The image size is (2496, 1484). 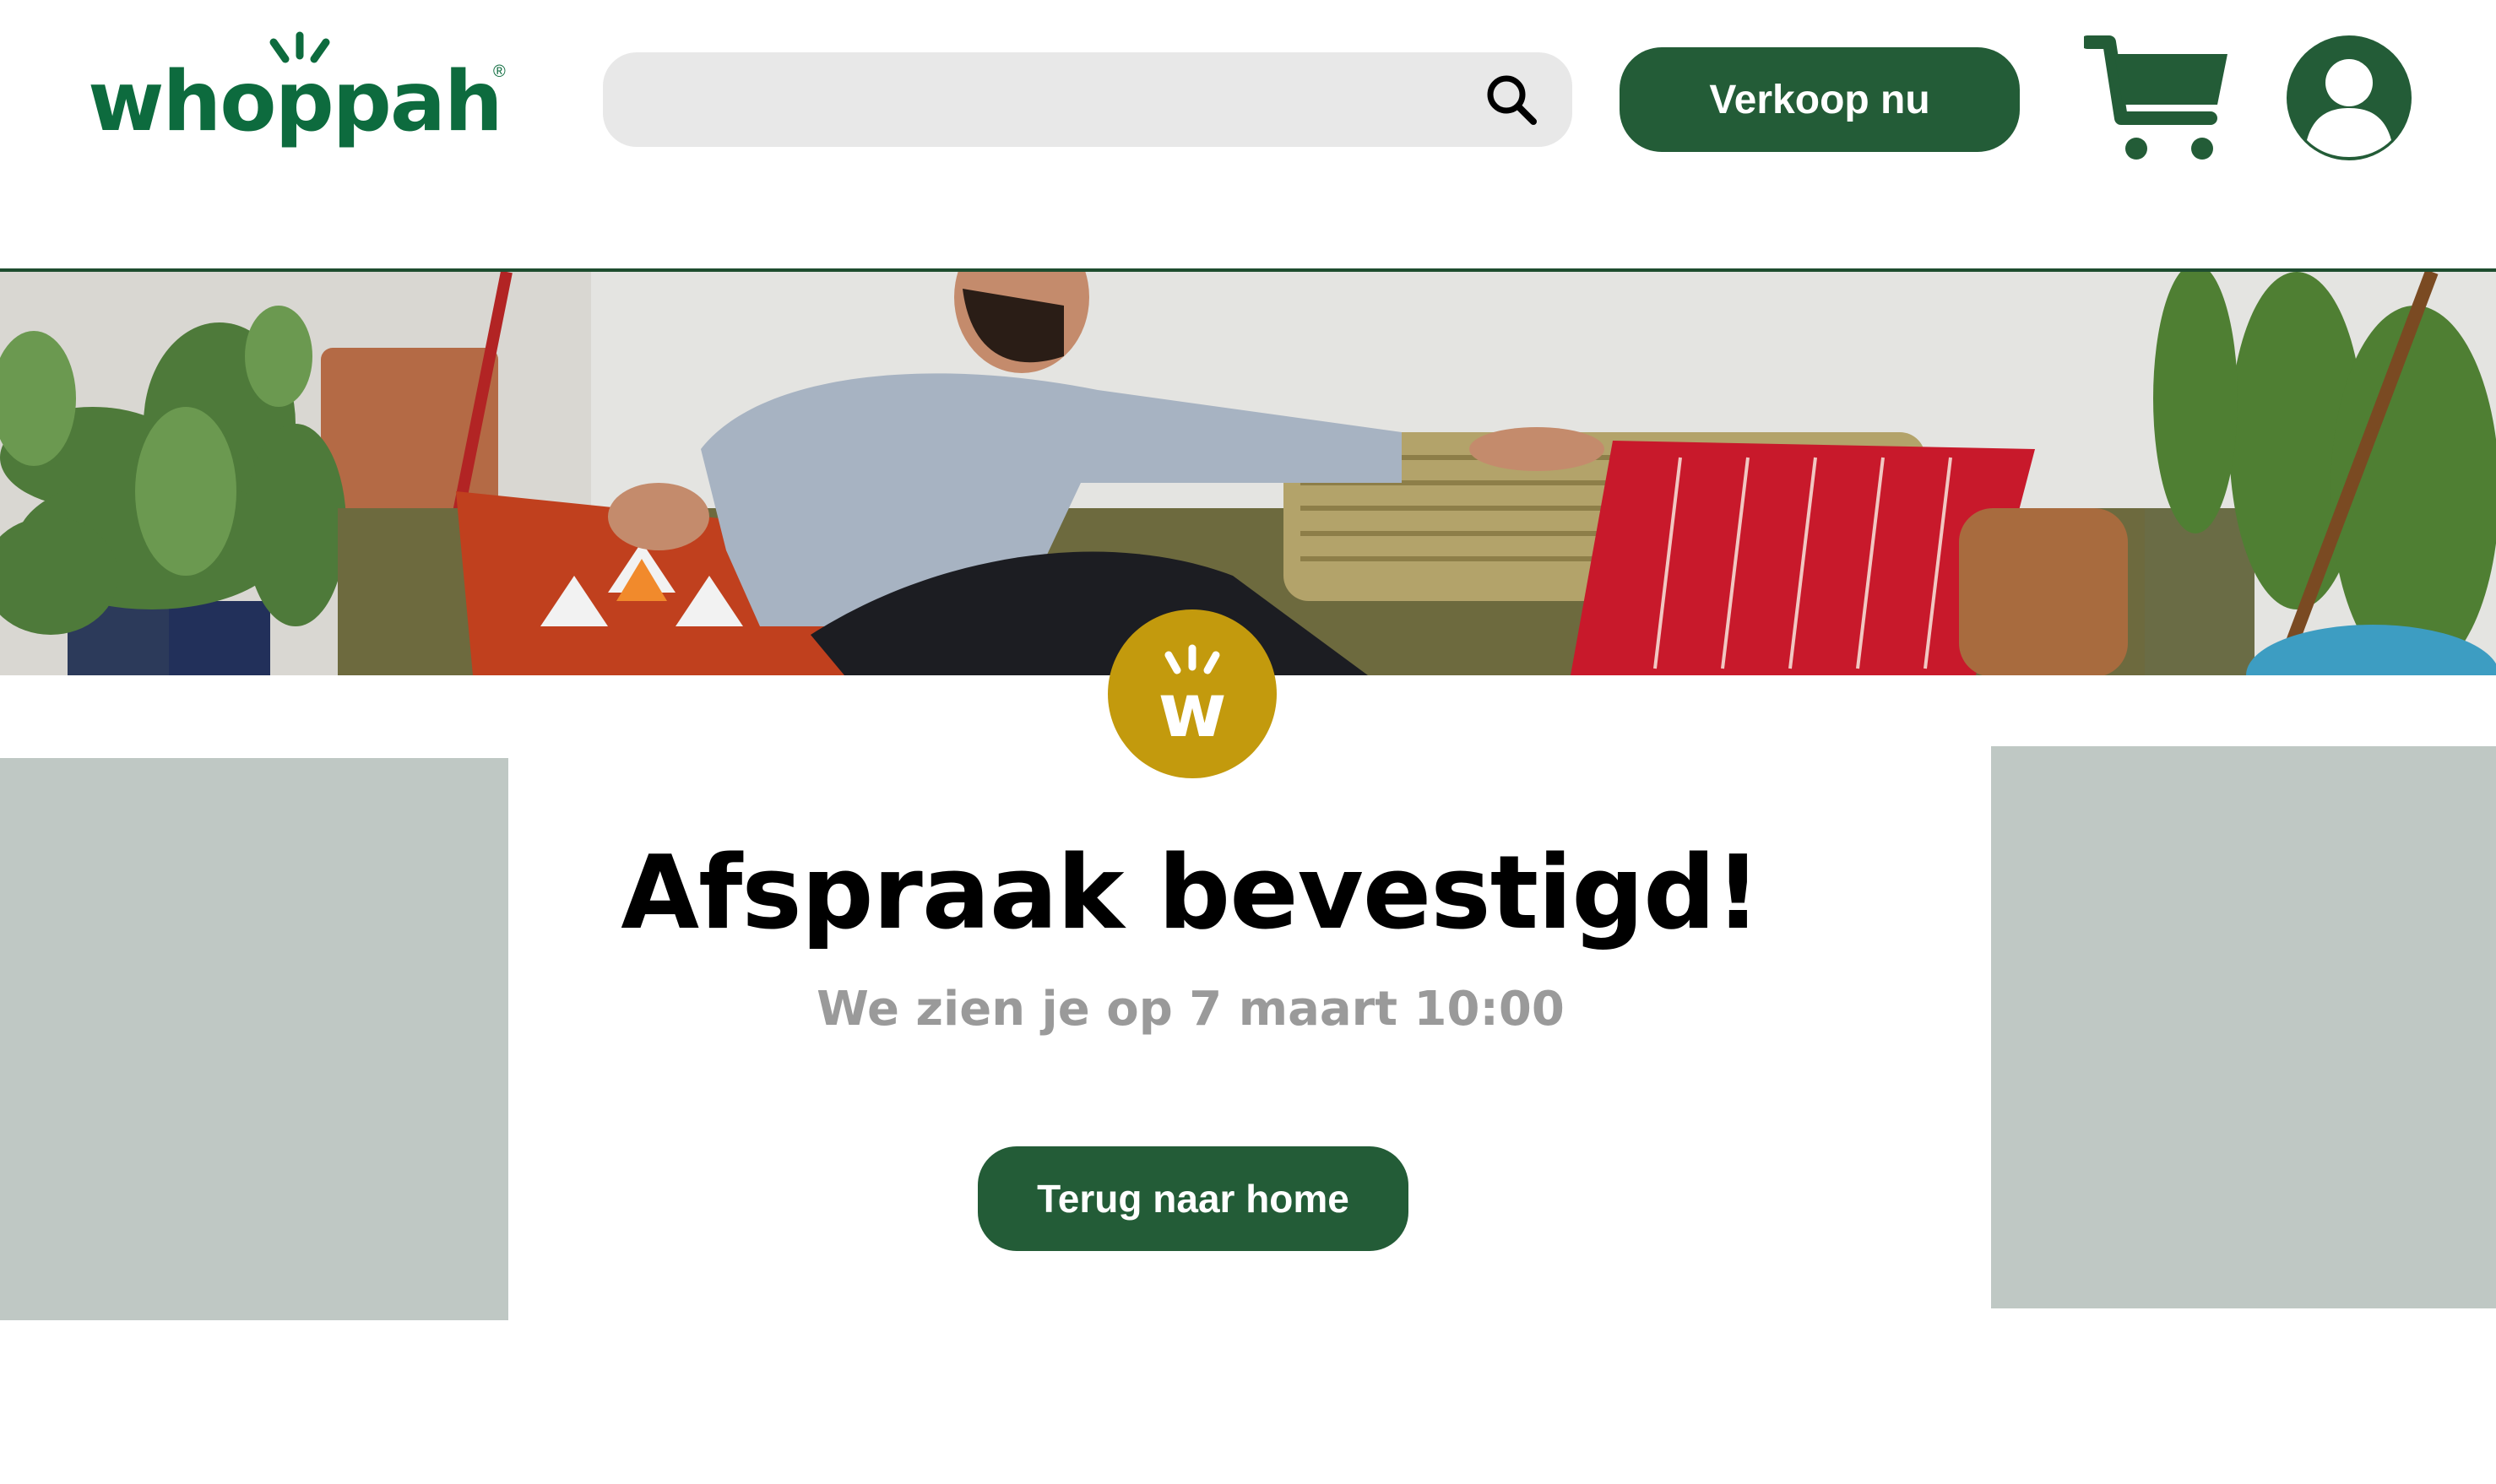 I want to click on confirmation-title: Afspraak bevestigd!, so click(x=1191, y=893).